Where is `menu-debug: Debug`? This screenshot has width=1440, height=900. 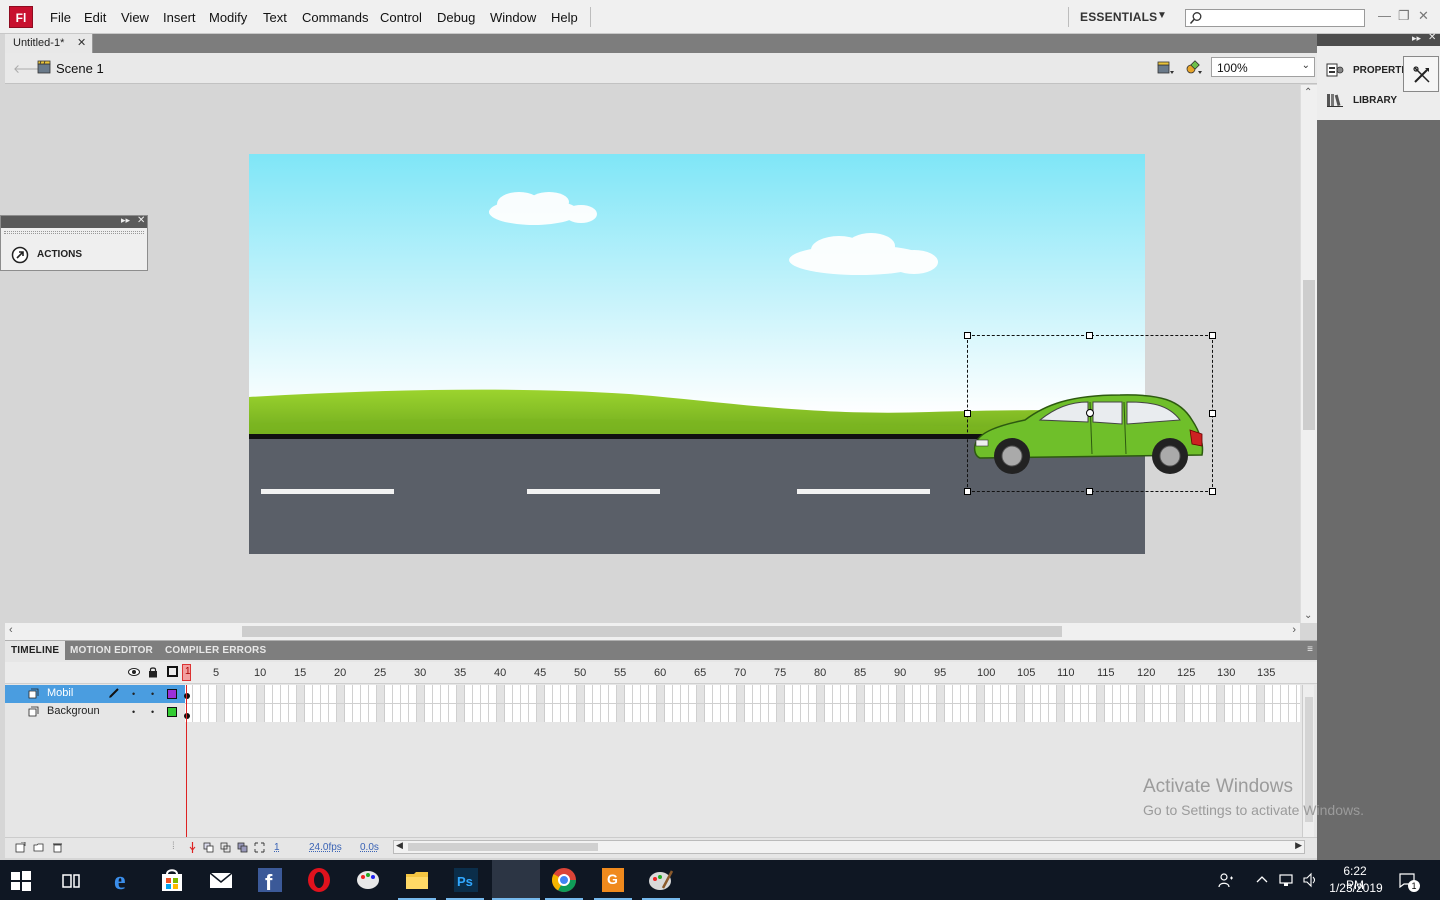 menu-debug: Debug is located at coordinates (456, 17).